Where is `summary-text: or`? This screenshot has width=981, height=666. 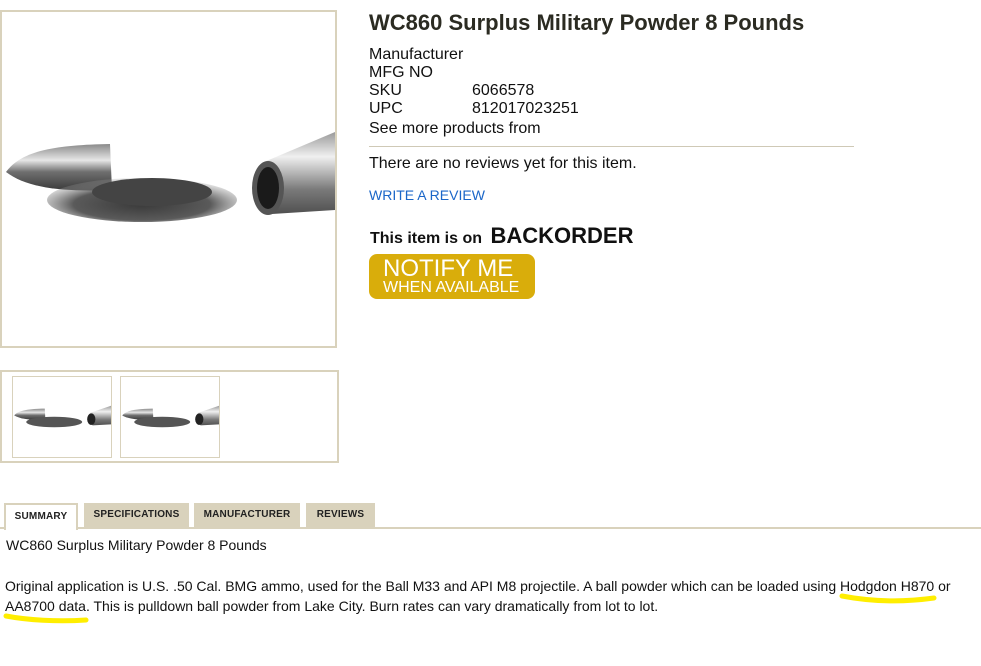 summary-text: or is located at coordinates (942, 586).